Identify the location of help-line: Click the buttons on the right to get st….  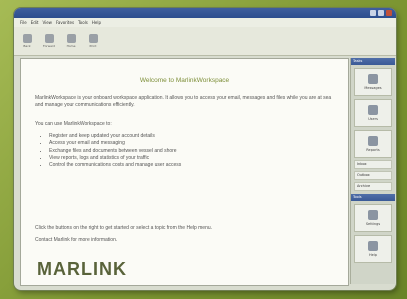
(124, 228).